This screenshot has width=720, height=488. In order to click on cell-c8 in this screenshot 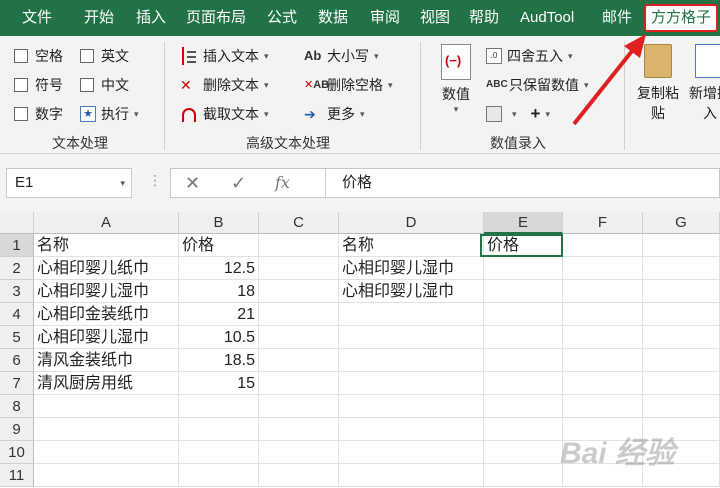, I will do `click(299, 406)`.